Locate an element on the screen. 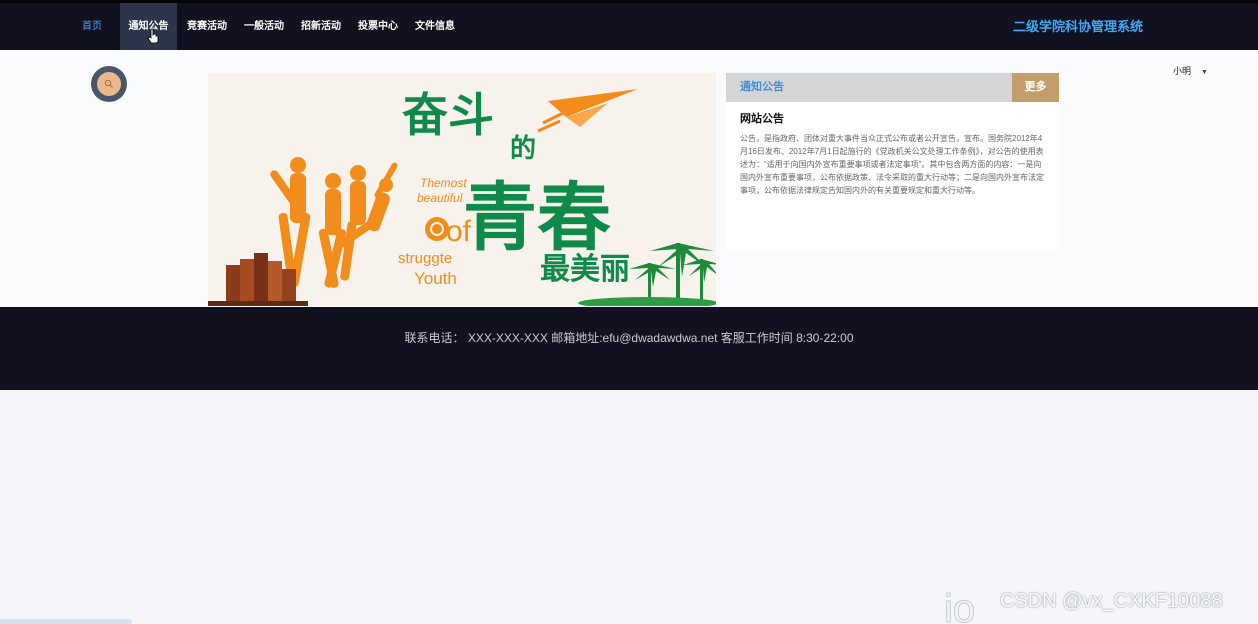 The image size is (1258, 624). site-title: 二级学院科协管理系统 is located at coordinates (1077, 26).